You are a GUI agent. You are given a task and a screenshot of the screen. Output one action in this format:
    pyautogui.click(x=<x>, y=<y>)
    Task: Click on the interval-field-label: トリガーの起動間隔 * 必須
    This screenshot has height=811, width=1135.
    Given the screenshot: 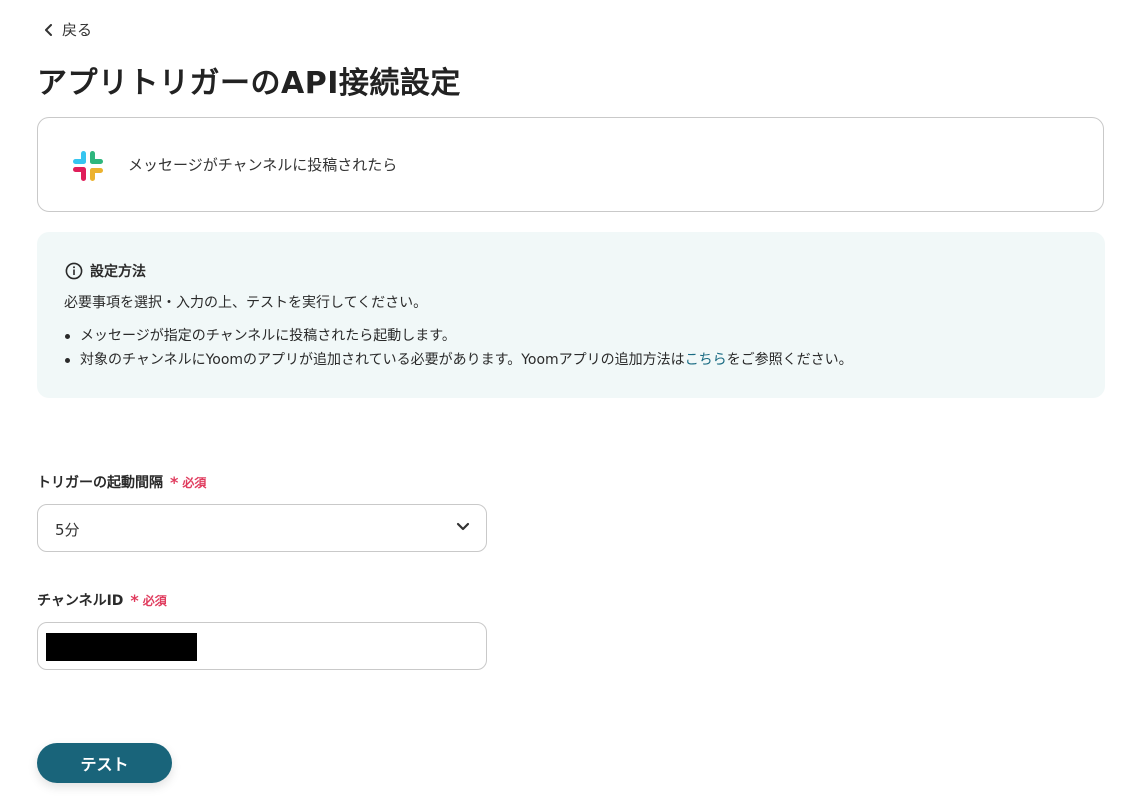 What is the action you would take?
    pyautogui.click(x=121, y=482)
    